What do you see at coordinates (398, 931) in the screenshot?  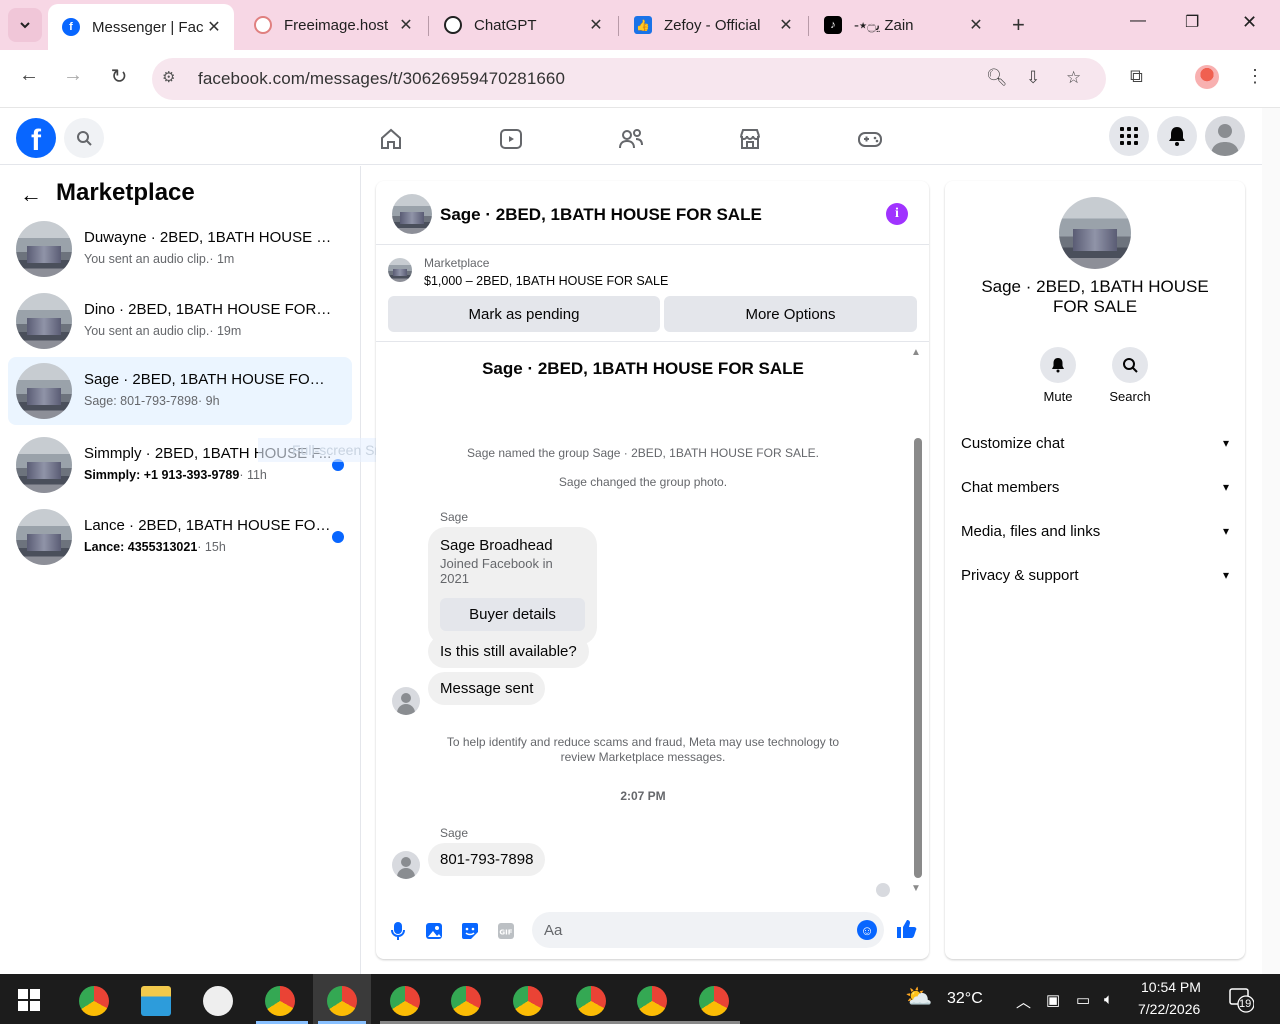 I see `microphone-icon` at bounding box center [398, 931].